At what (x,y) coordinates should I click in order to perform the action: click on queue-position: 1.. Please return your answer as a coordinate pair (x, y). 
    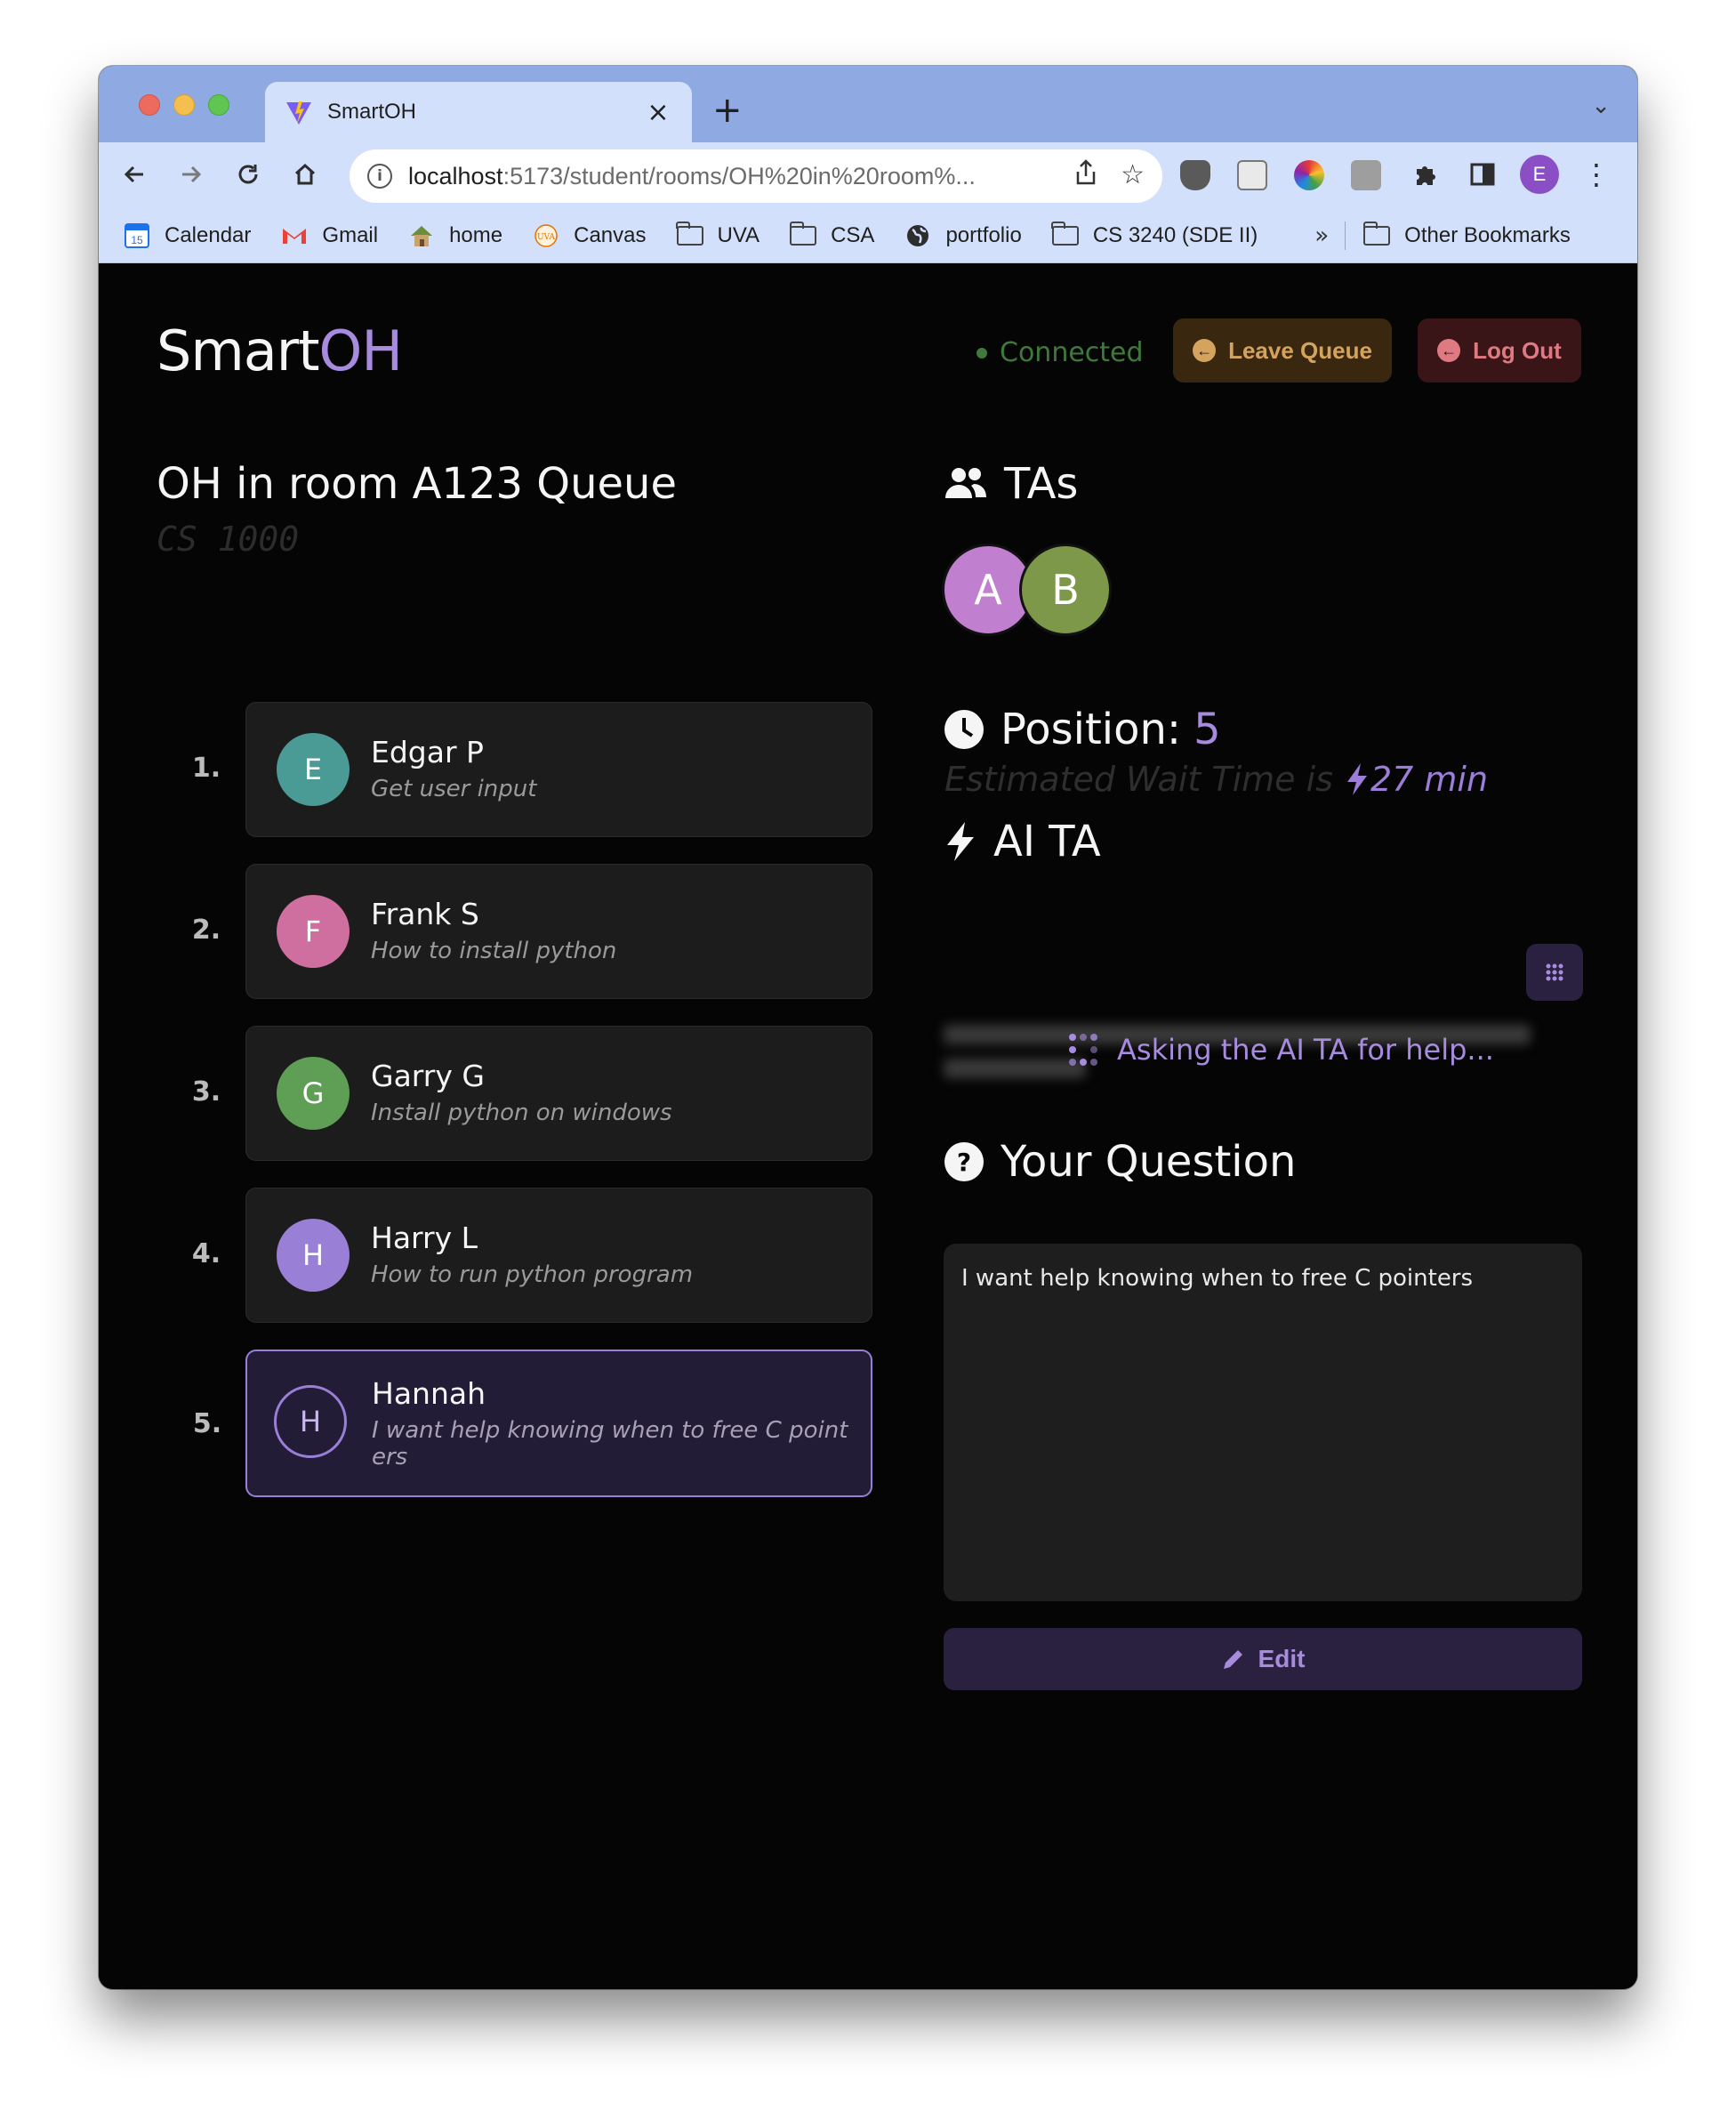
    Looking at the image, I should click on (206, 768).